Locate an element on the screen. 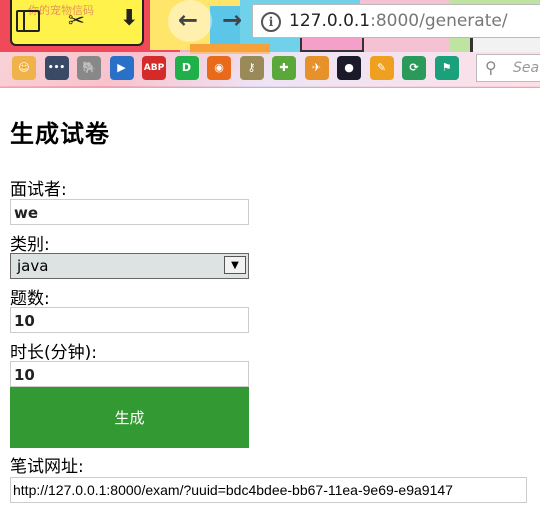  address-bar: i 127.0.0.1:8000/generate/ is located at coordinates (396, 21).